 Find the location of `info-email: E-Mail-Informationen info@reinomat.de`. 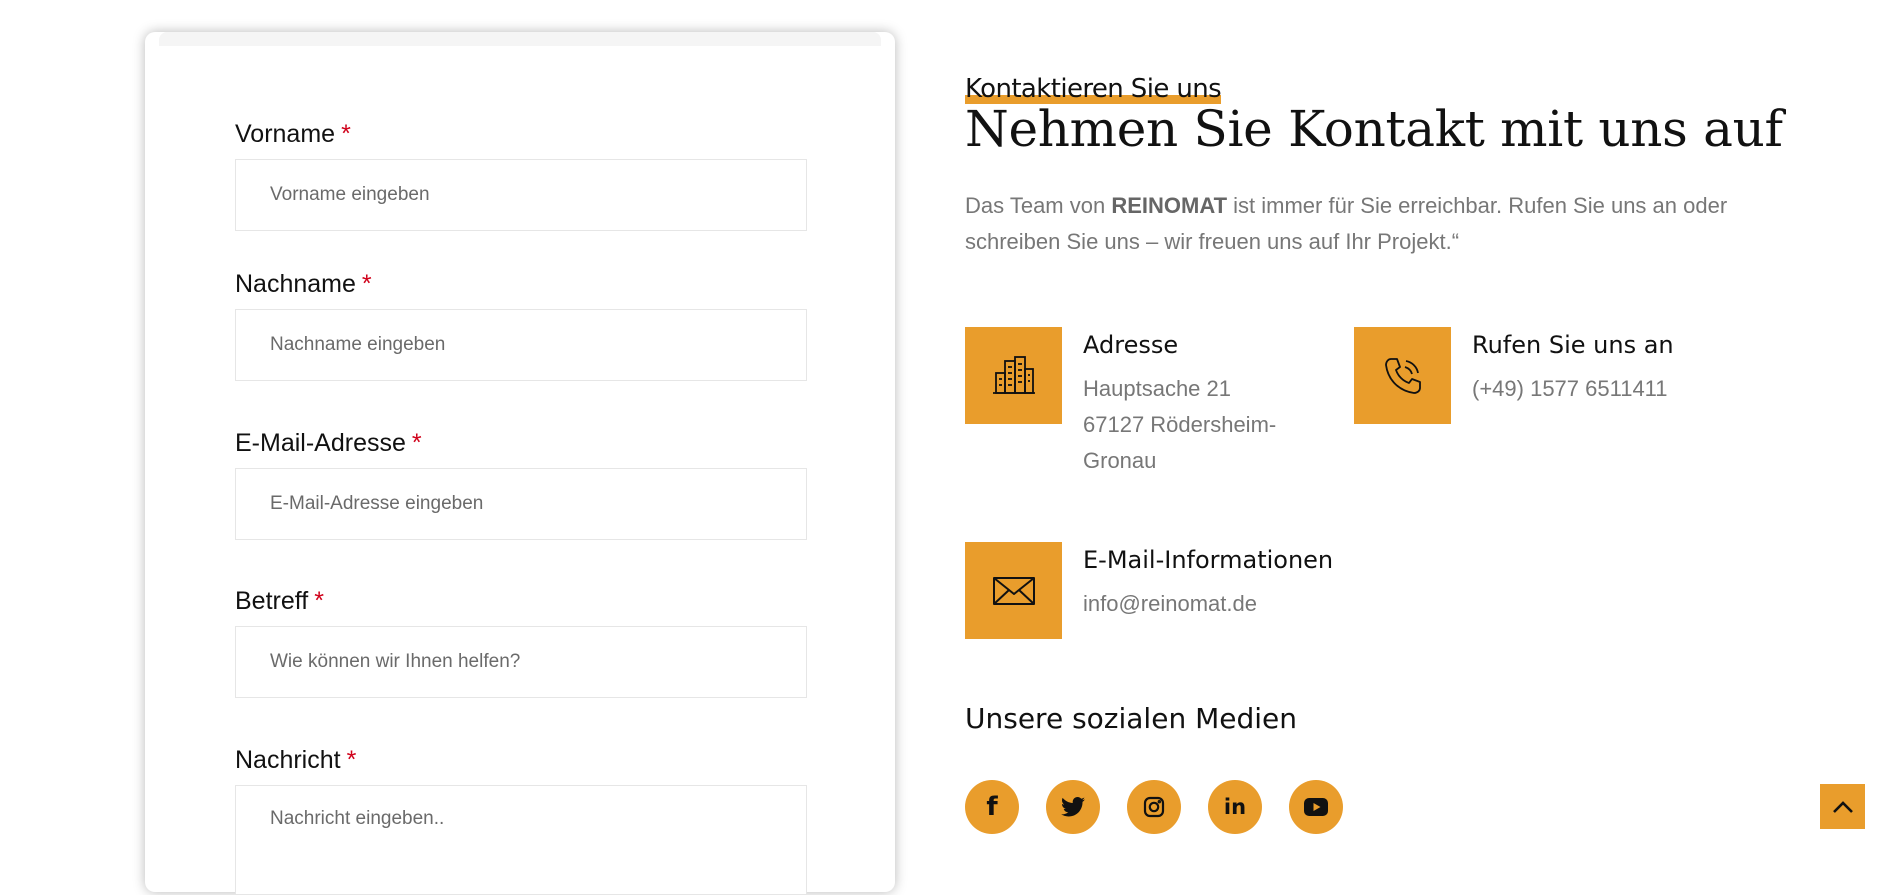

info-email: E-Mail-Informationen info@reinomat.de is located at coordinates (1149, 590).